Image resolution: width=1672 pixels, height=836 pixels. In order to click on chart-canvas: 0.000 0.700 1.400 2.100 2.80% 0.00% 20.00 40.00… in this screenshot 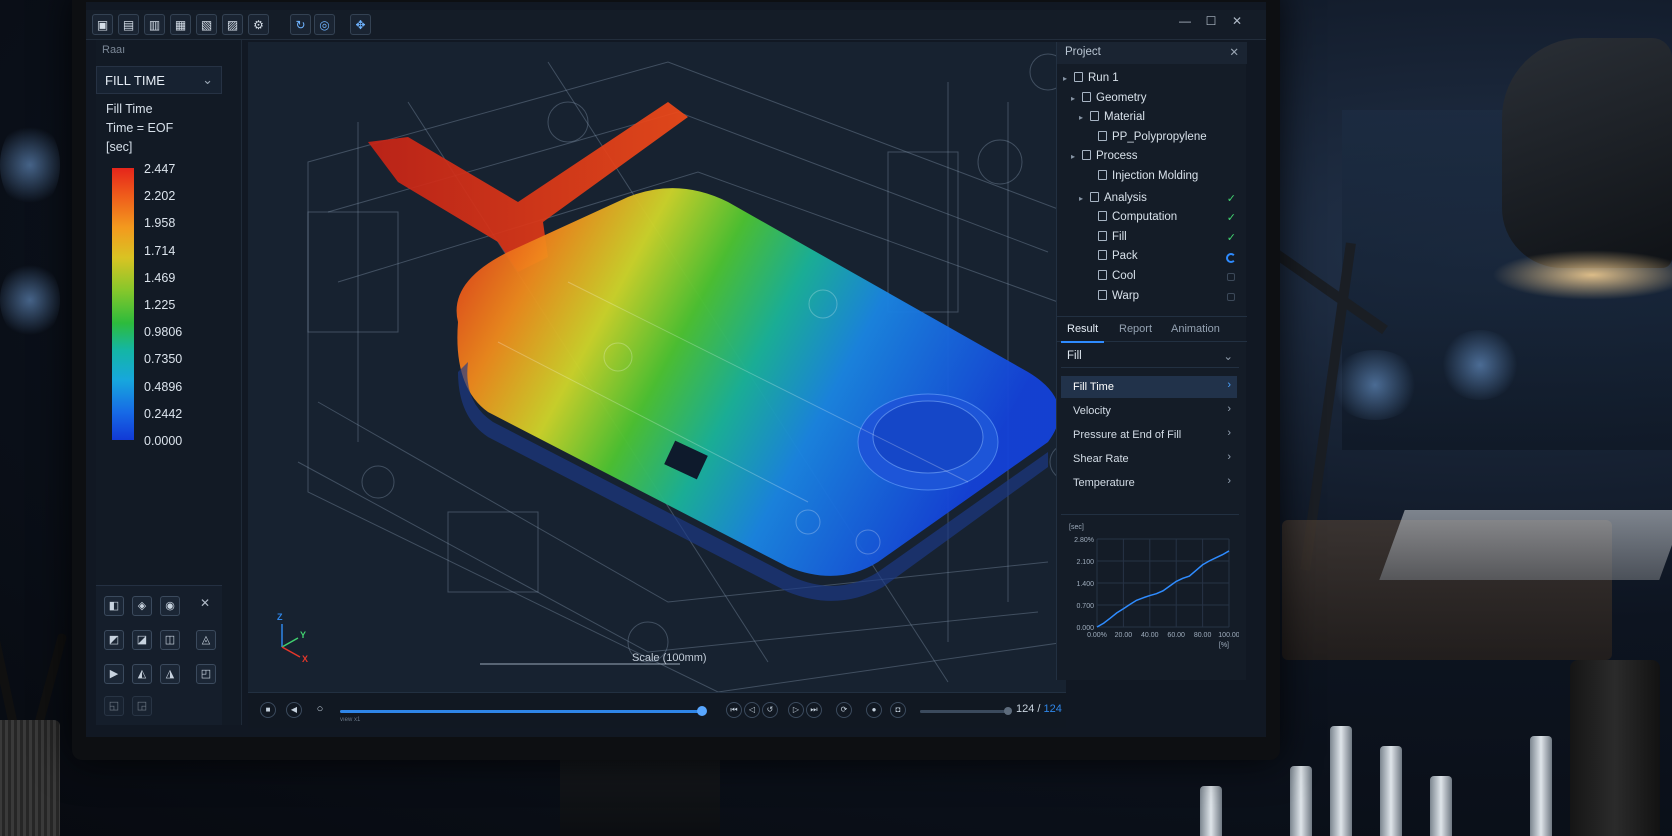, I will do `click(1154, 586)`.